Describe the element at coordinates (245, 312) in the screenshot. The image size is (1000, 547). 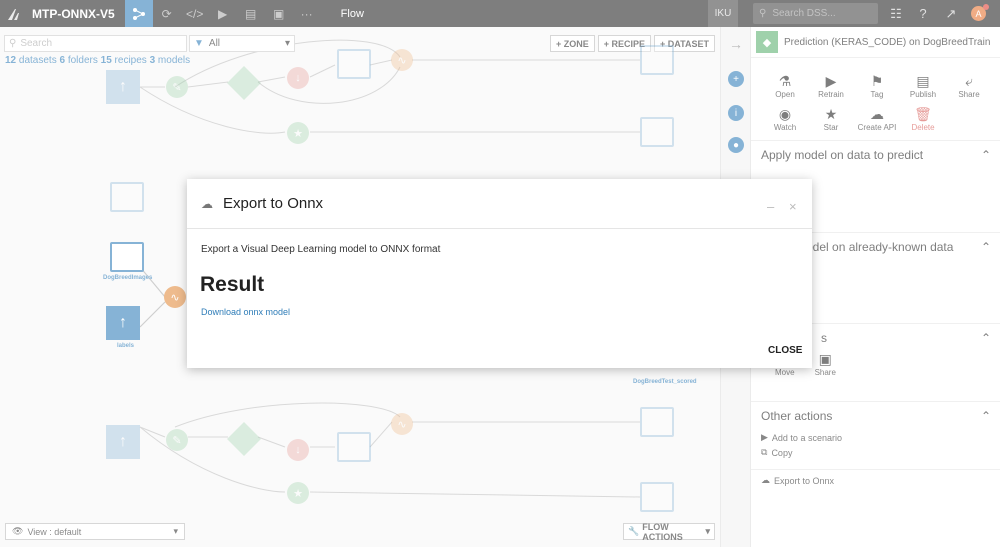
I see `download-onnx-link: Download onnx model` at that location.